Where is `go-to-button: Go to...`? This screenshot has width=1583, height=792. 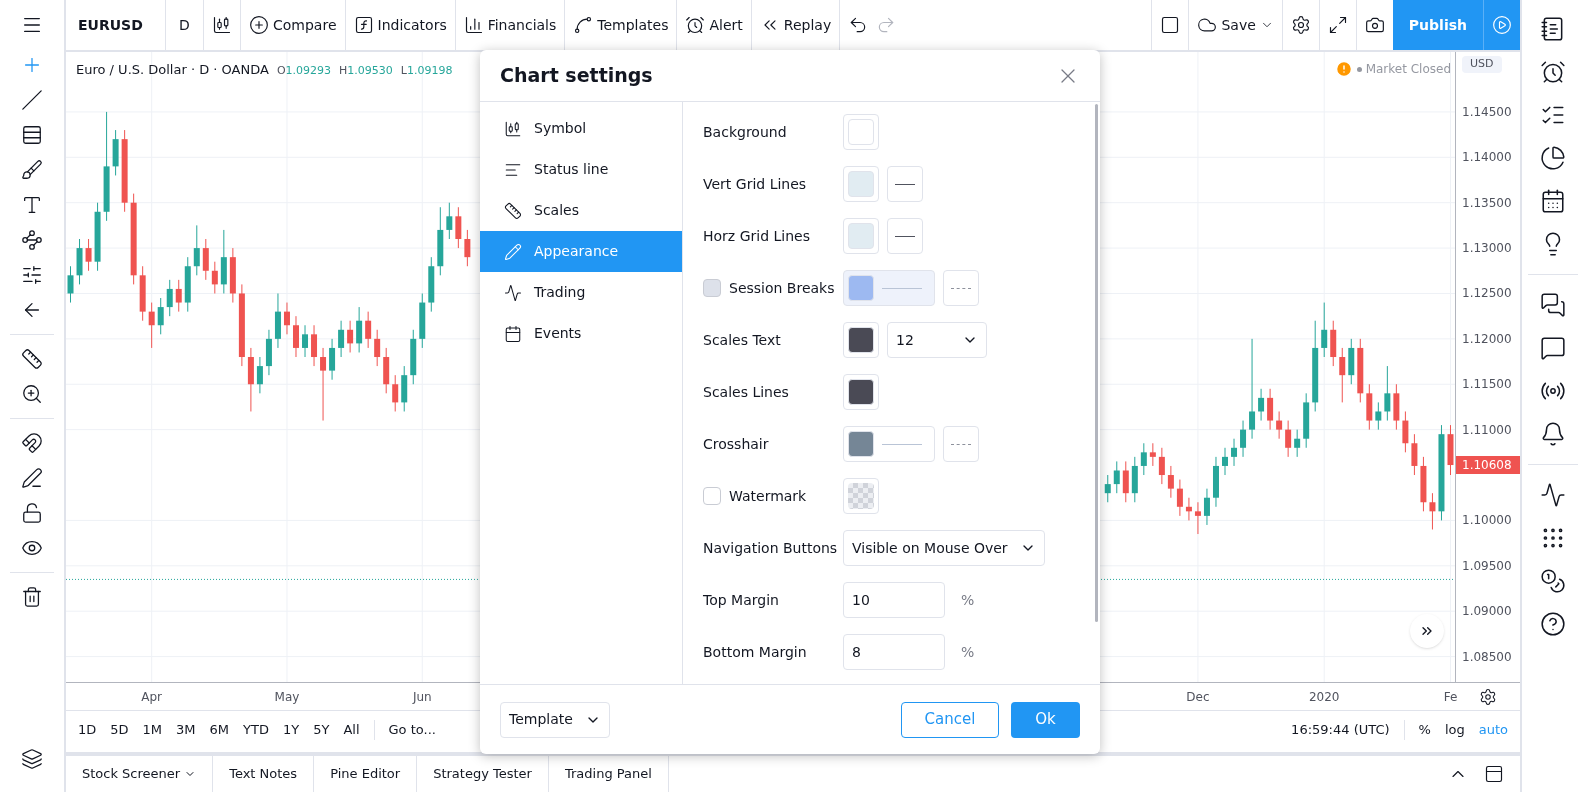
go-to-button: Go to... is located at coordinates (412, 729).